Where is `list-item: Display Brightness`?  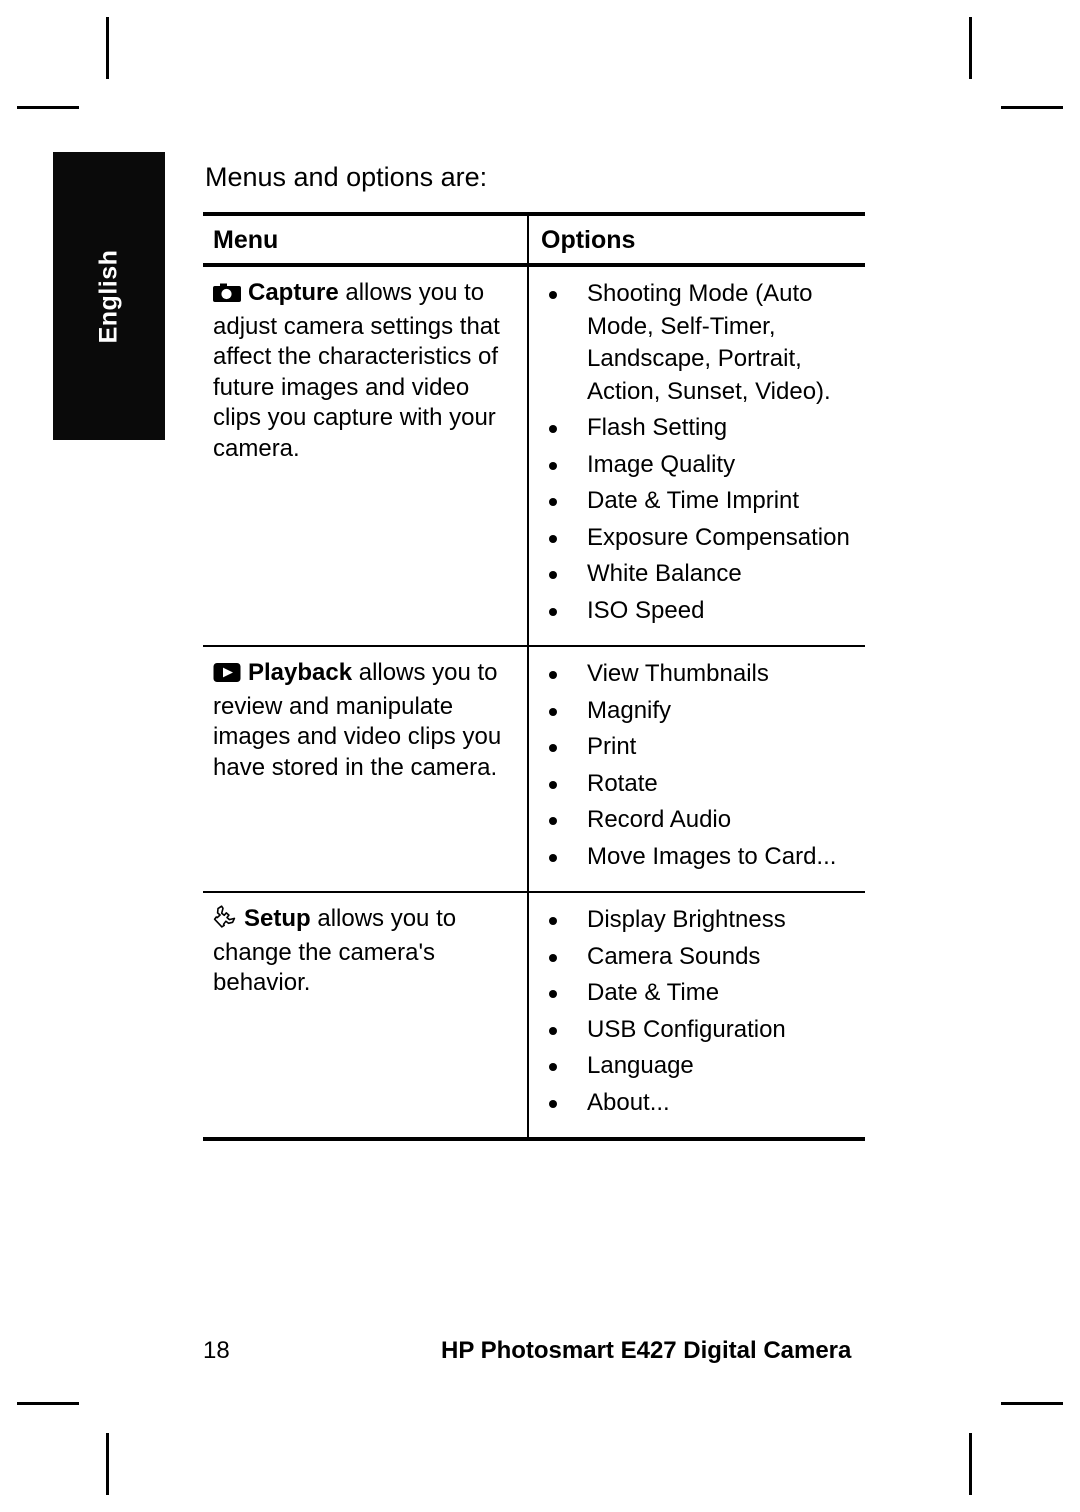
list-item: Display Brightness is located at coordinates (699, 920).